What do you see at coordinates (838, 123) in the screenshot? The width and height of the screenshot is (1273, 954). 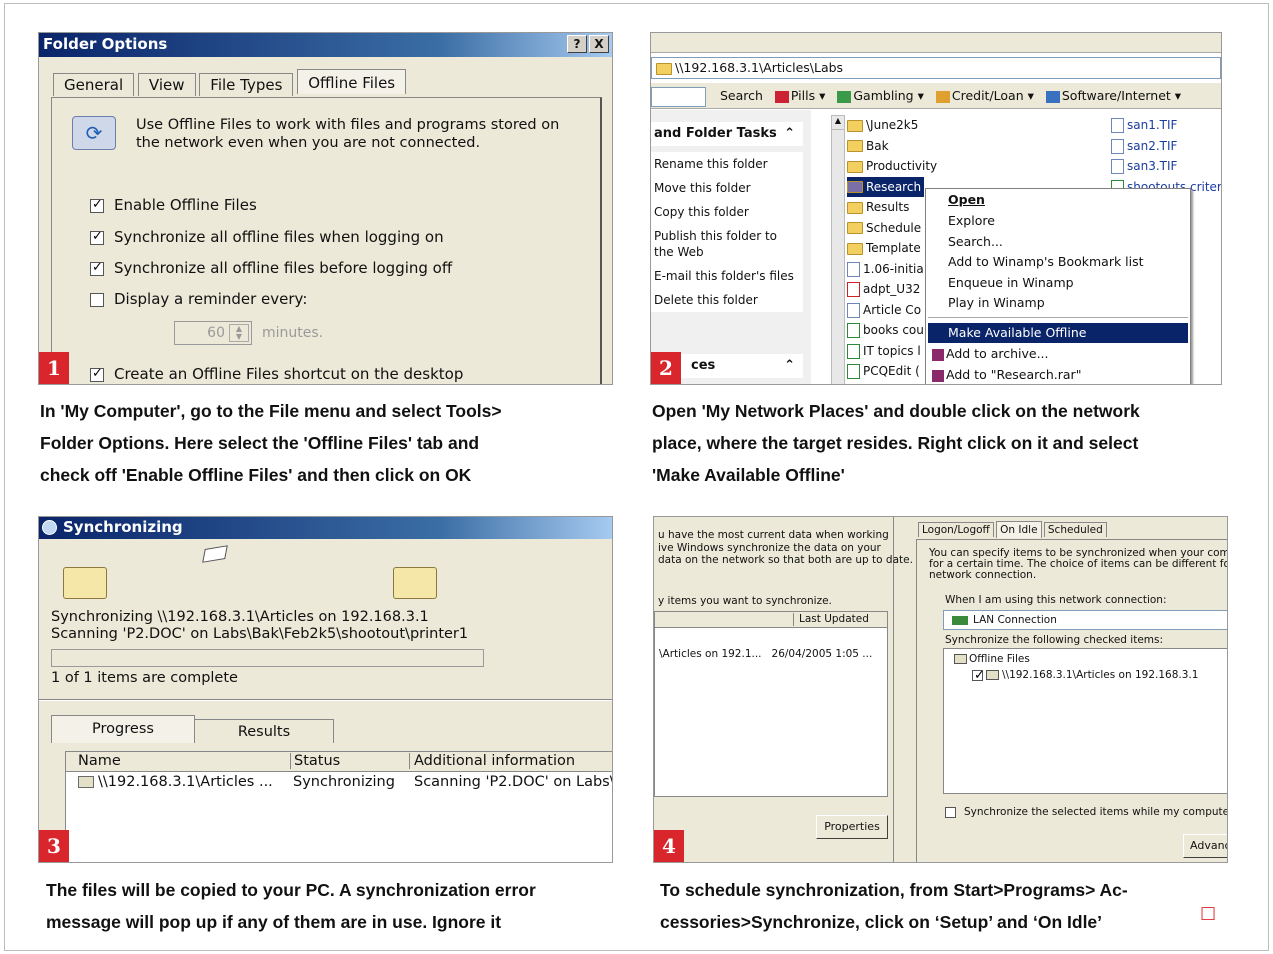 I see `scroll-up-icon: ▲` at bounding box center [838, 123].